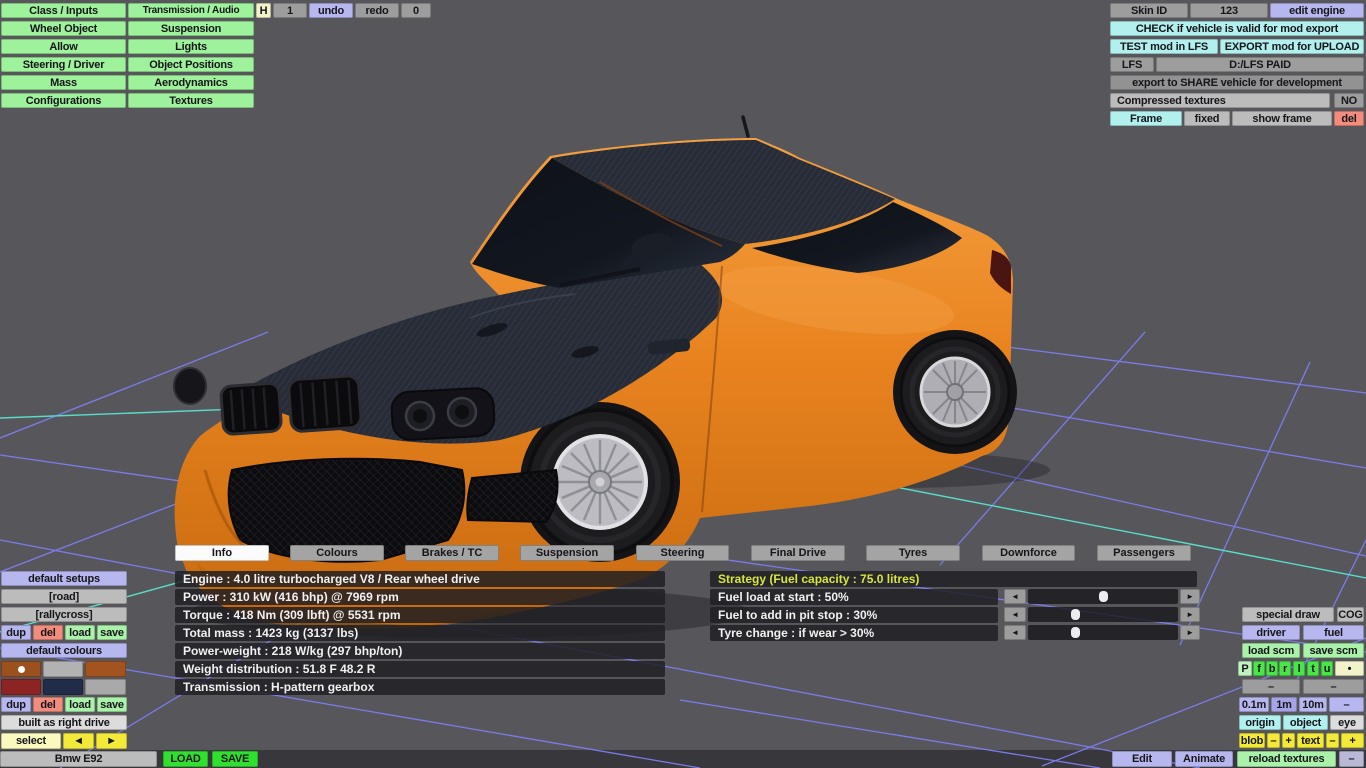  Describe the element at coordinates (290, 10) in the screenshot. I see `history-count: 1` at that location.